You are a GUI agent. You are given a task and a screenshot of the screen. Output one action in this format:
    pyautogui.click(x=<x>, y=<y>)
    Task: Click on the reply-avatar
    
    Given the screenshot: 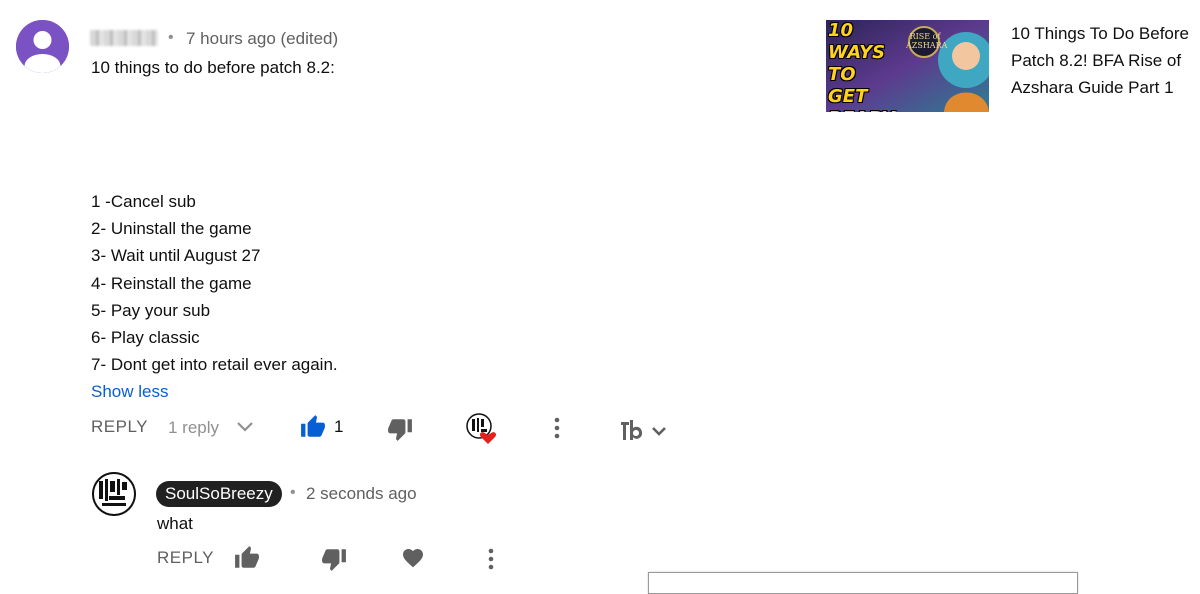 What is the action you would take?
    pyautogui.click(x=114, y=494)
    